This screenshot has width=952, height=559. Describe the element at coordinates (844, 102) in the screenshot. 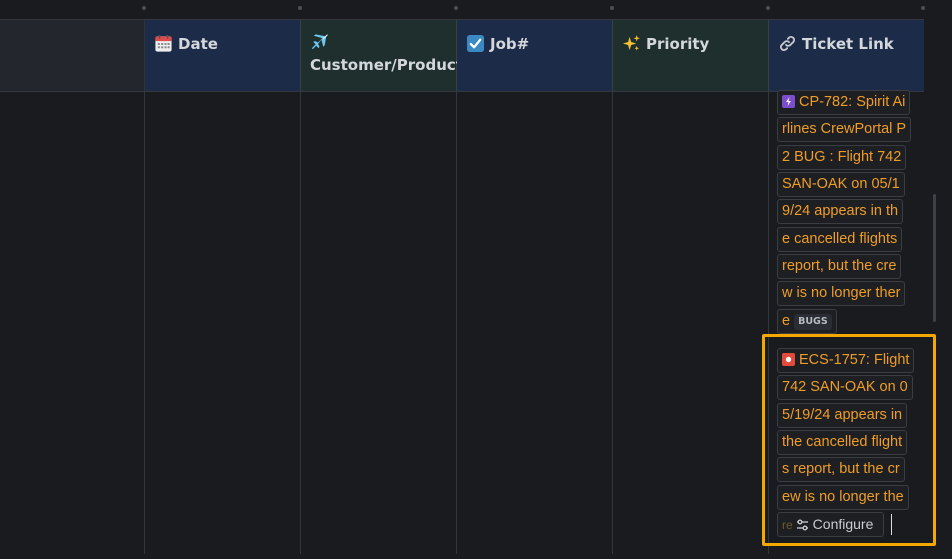

I see `ticket-link-line: CP-782: Spirit Ai` at that location.